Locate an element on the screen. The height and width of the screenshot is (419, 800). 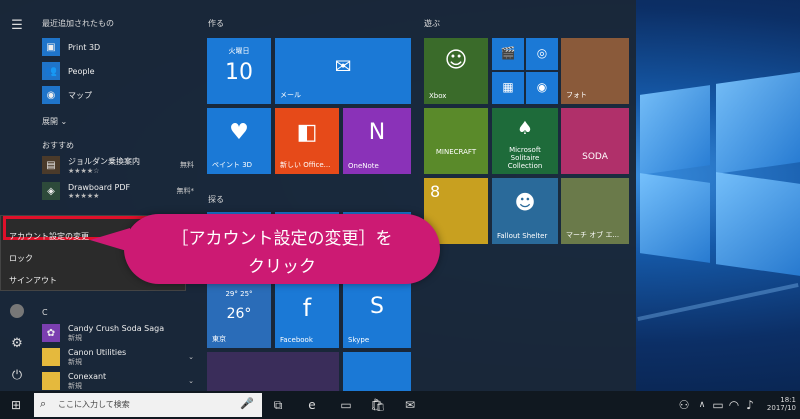
tile-movies: 🎬 is located at coordinates (508, 54).